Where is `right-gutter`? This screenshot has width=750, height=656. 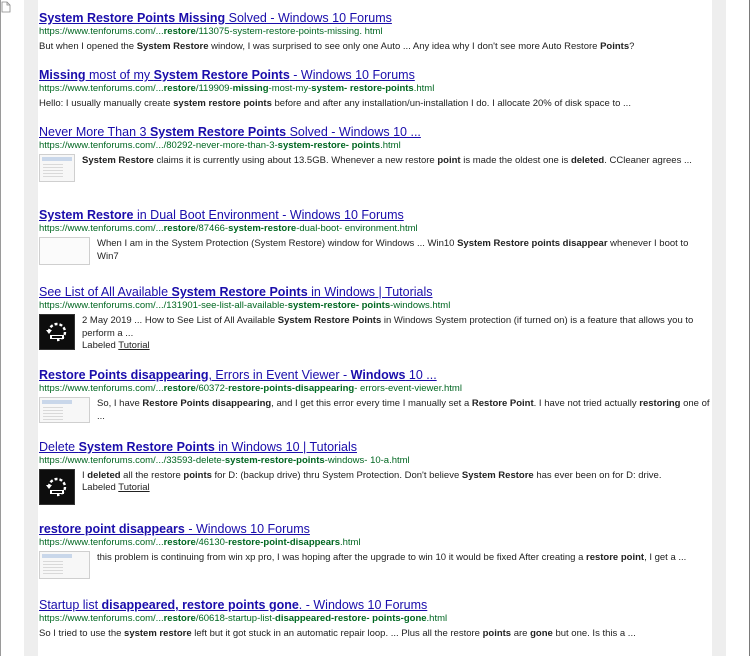 right-gutter is located at coordinates (719, 328).